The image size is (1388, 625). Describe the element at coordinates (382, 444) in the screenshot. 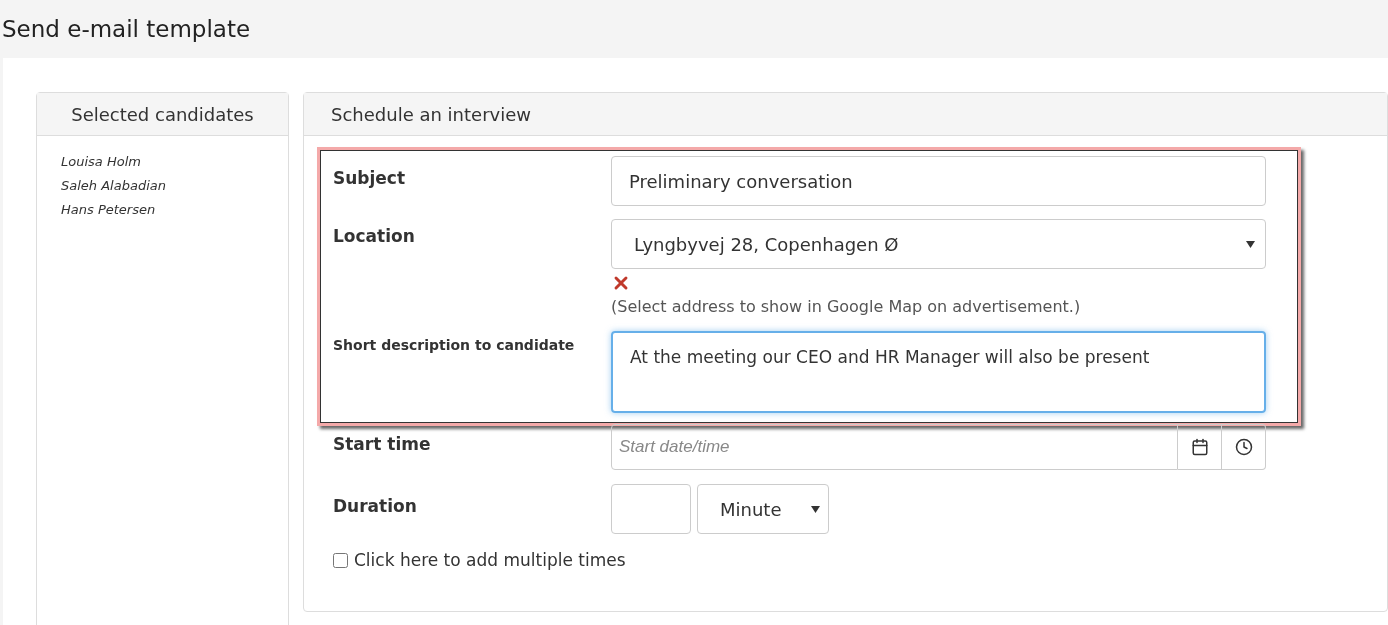

I see `field-label: Start time` at that location.